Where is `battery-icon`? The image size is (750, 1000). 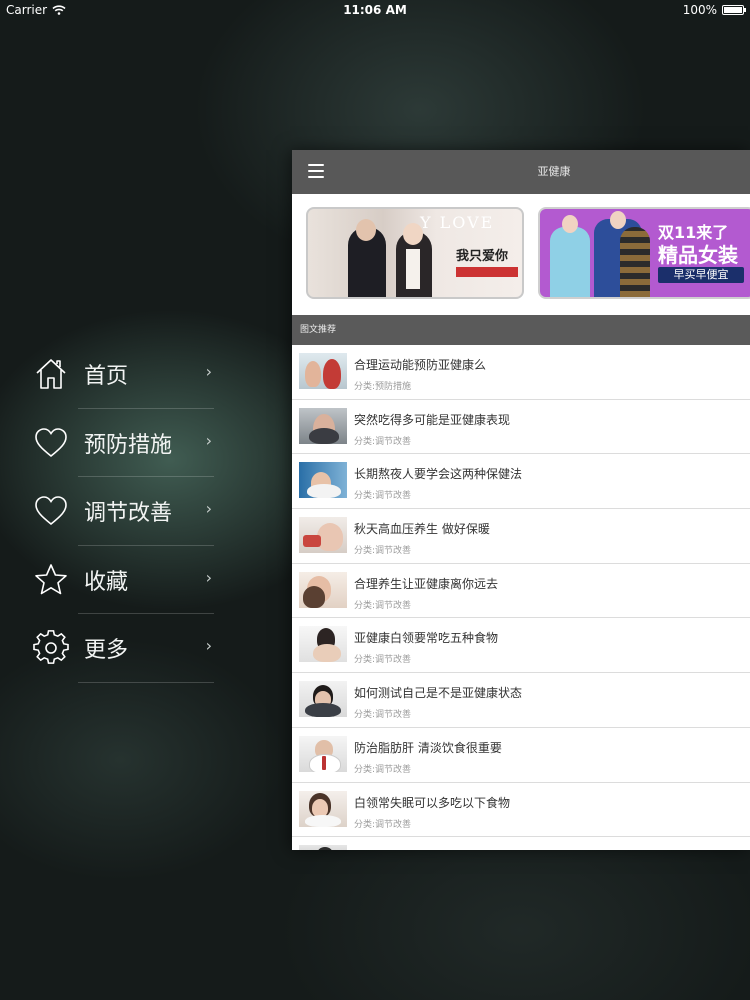 battery-icon is located at coordinates (734, 10).